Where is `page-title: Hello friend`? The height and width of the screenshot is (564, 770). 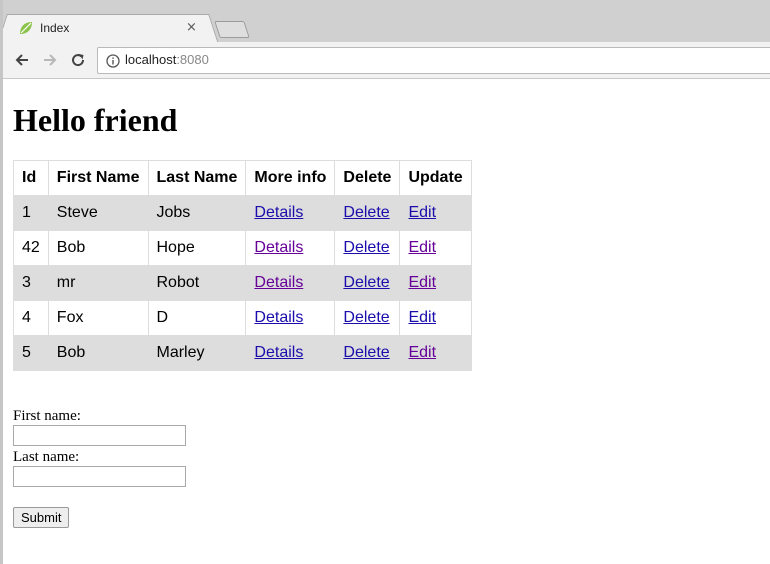 page-title: Hello friend is located at coordinates (95, 120).